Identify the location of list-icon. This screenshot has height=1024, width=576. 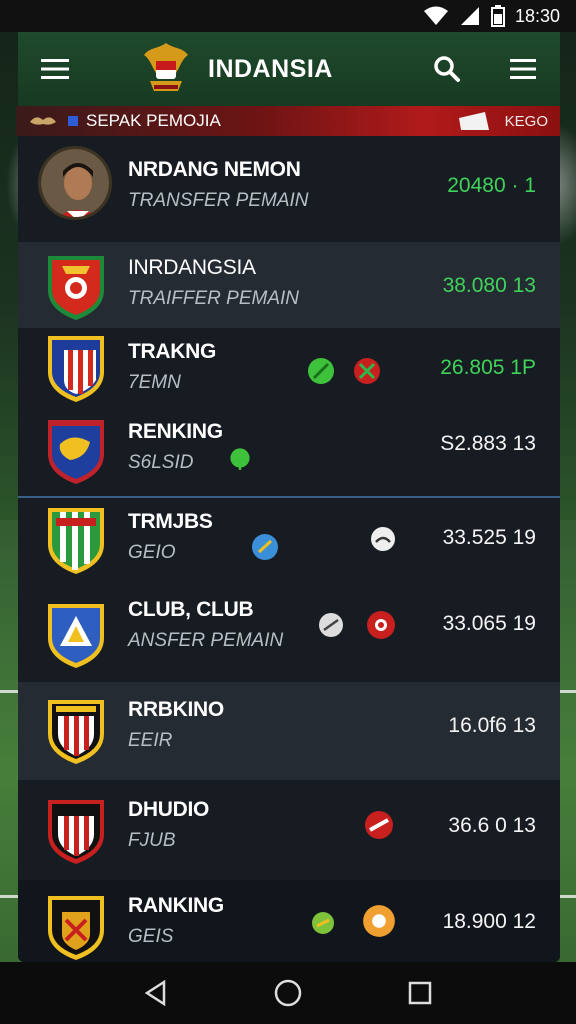
(523, 69).